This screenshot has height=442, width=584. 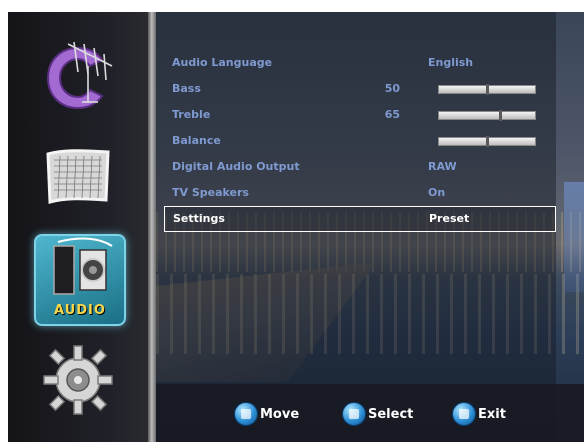 What do you see at coordinates (360, 167) in the screenshot?
I see `menu-item-digital-audio-output: Digital Audio Output RAW` at bounding box center [360, 167].